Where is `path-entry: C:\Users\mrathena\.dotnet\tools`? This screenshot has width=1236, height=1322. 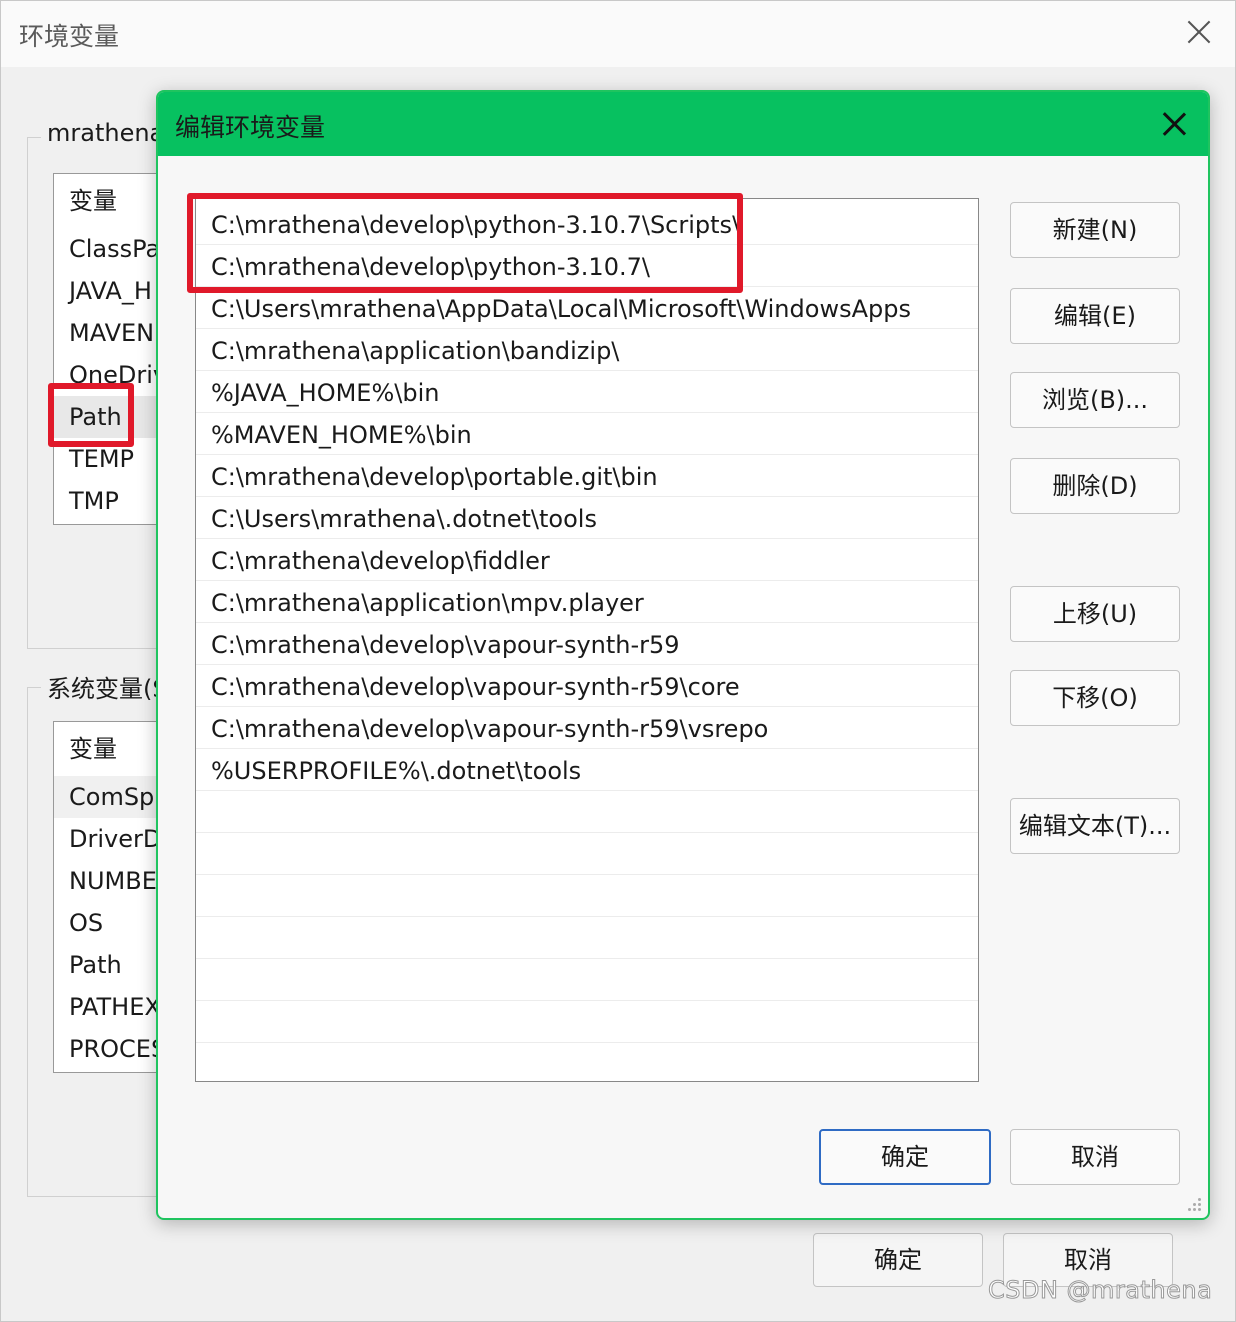
path-entry: C:\Users\mrathena\.dotnet\tools is located at coordinates (587, 518).